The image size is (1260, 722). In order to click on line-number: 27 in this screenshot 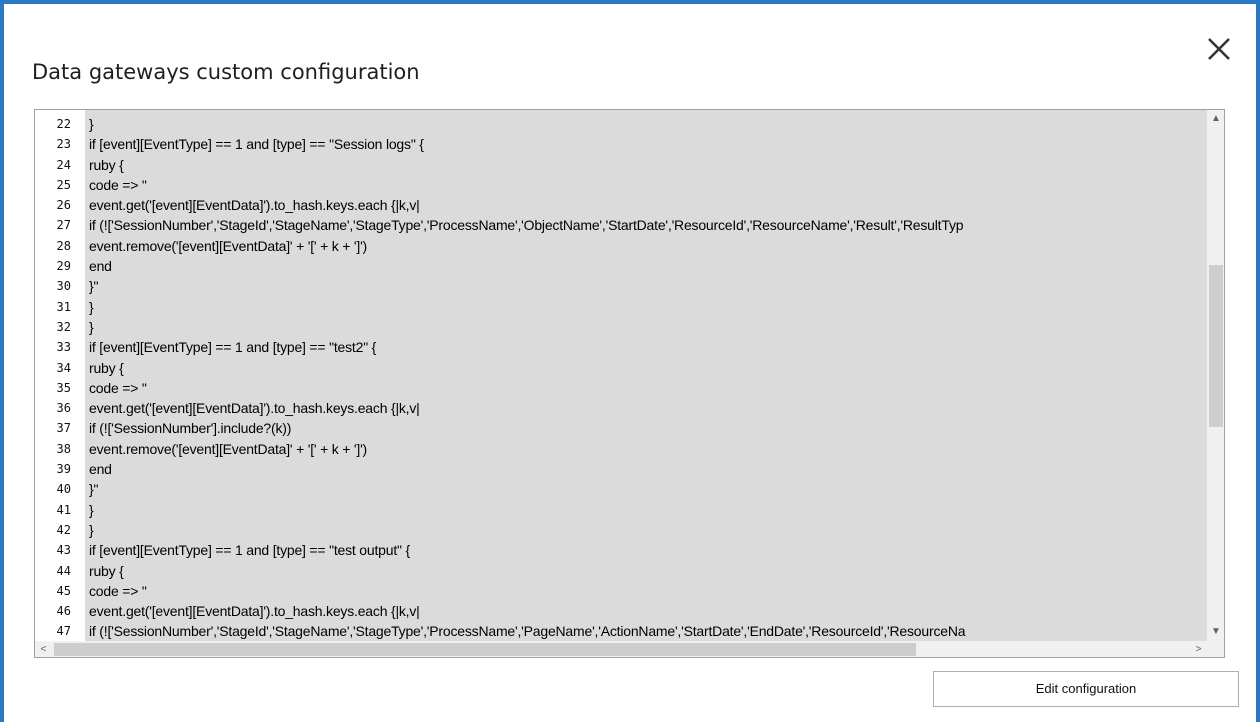, I will do `click(63, 225)`.